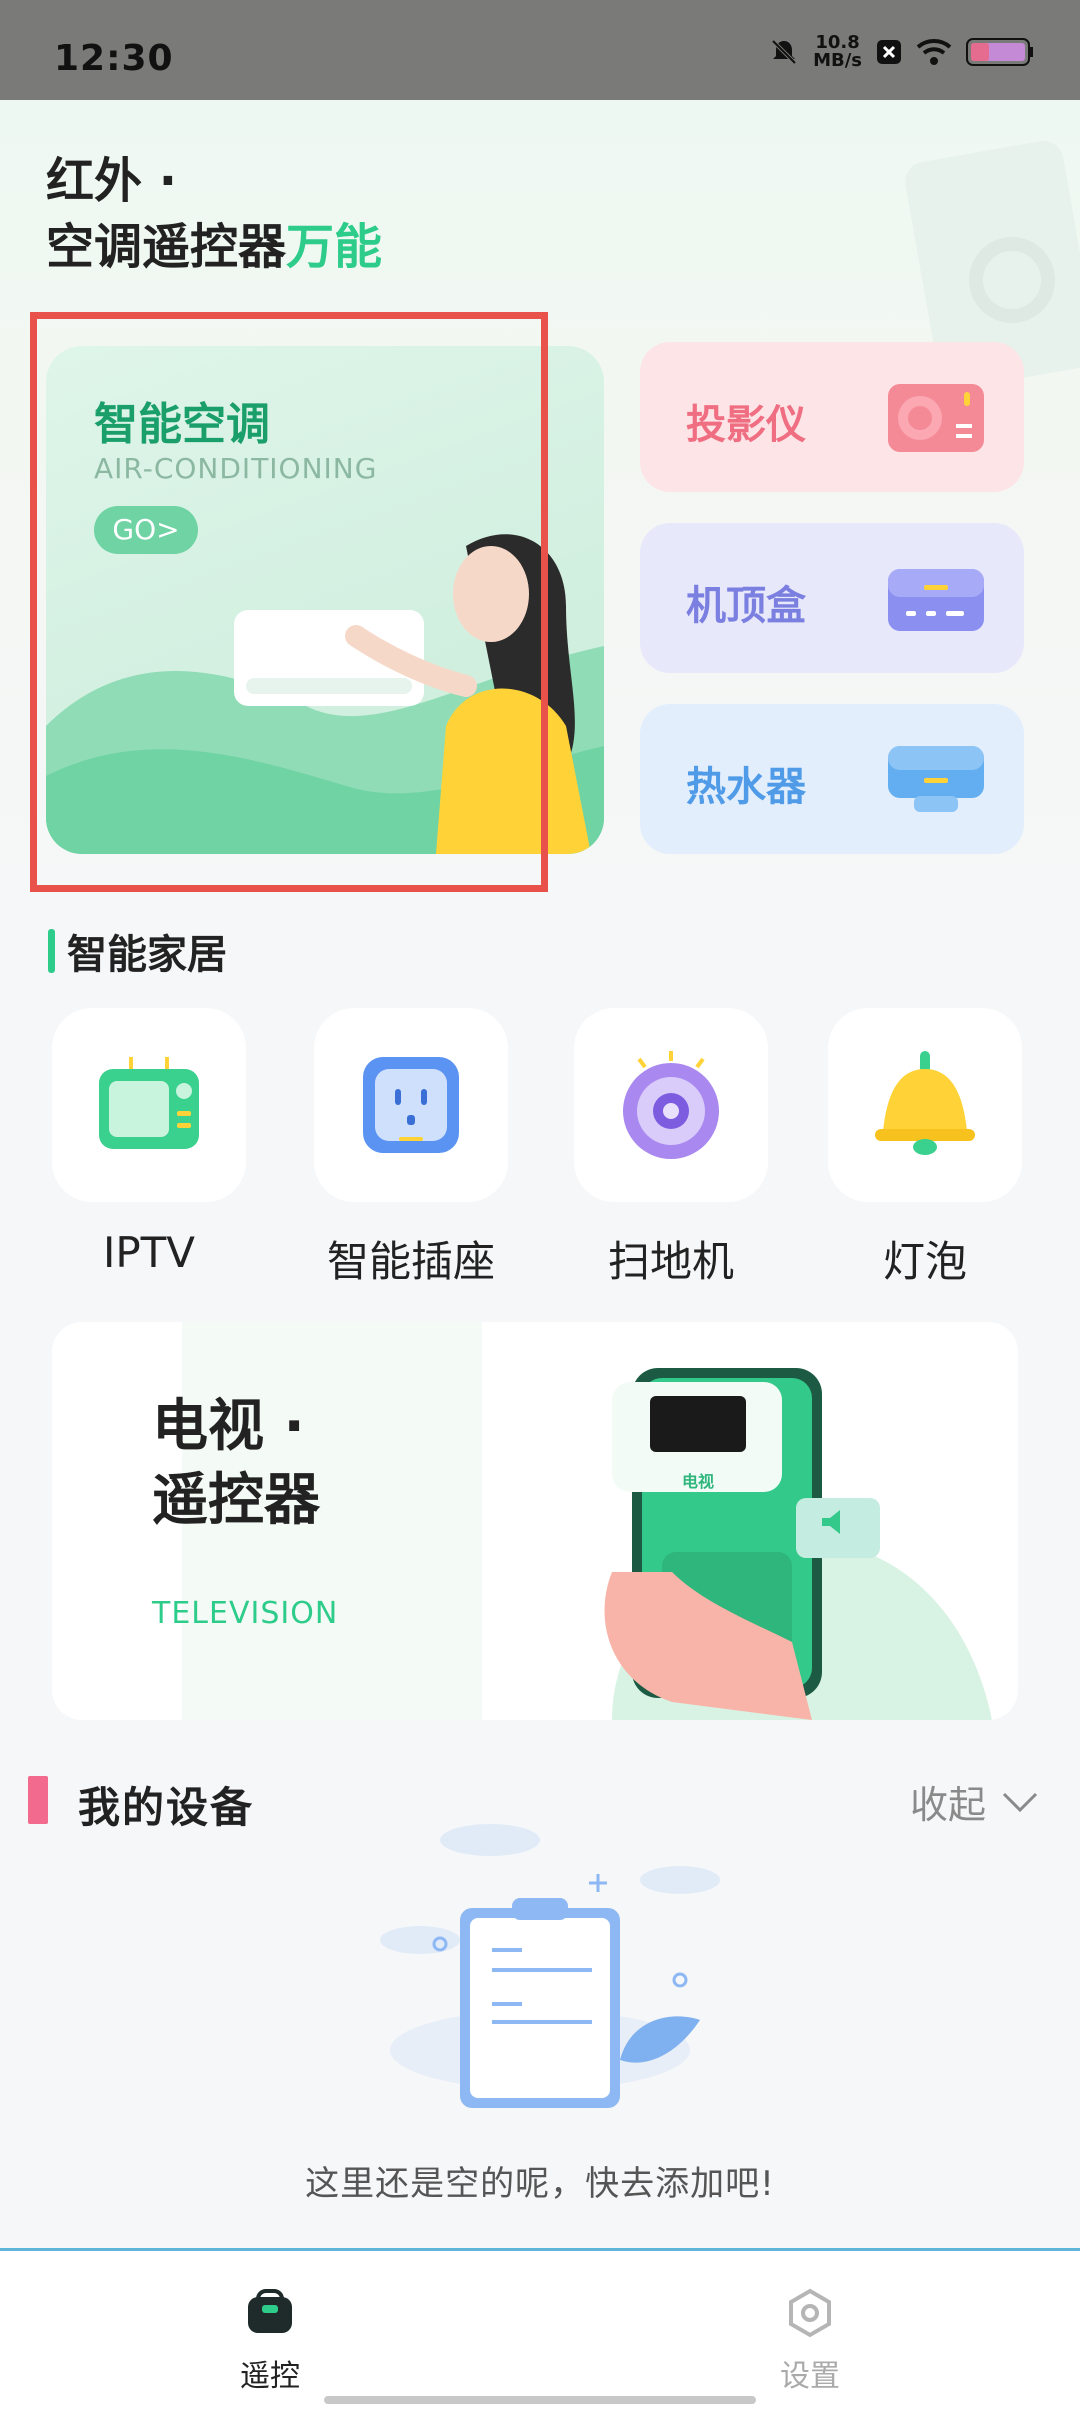 Image resolution: width=1080 pixels, height=2411 pixels. Describe the element at coordinates (810, 2341) in the screenshot. I see `nav-settings-tab: 设置` at that location.